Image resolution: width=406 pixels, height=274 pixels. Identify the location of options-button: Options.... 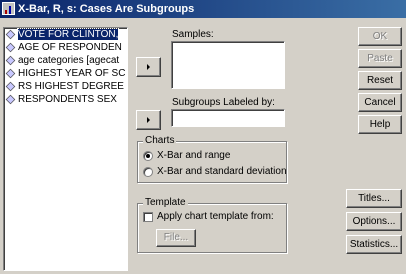
(374, 221).